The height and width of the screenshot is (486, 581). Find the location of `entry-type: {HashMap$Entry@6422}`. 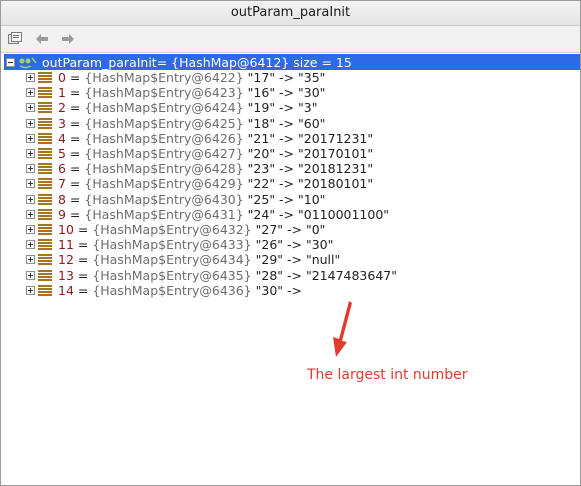

entry-type: {HashMap$Entry@6422} is located at coordinates (164, 78).